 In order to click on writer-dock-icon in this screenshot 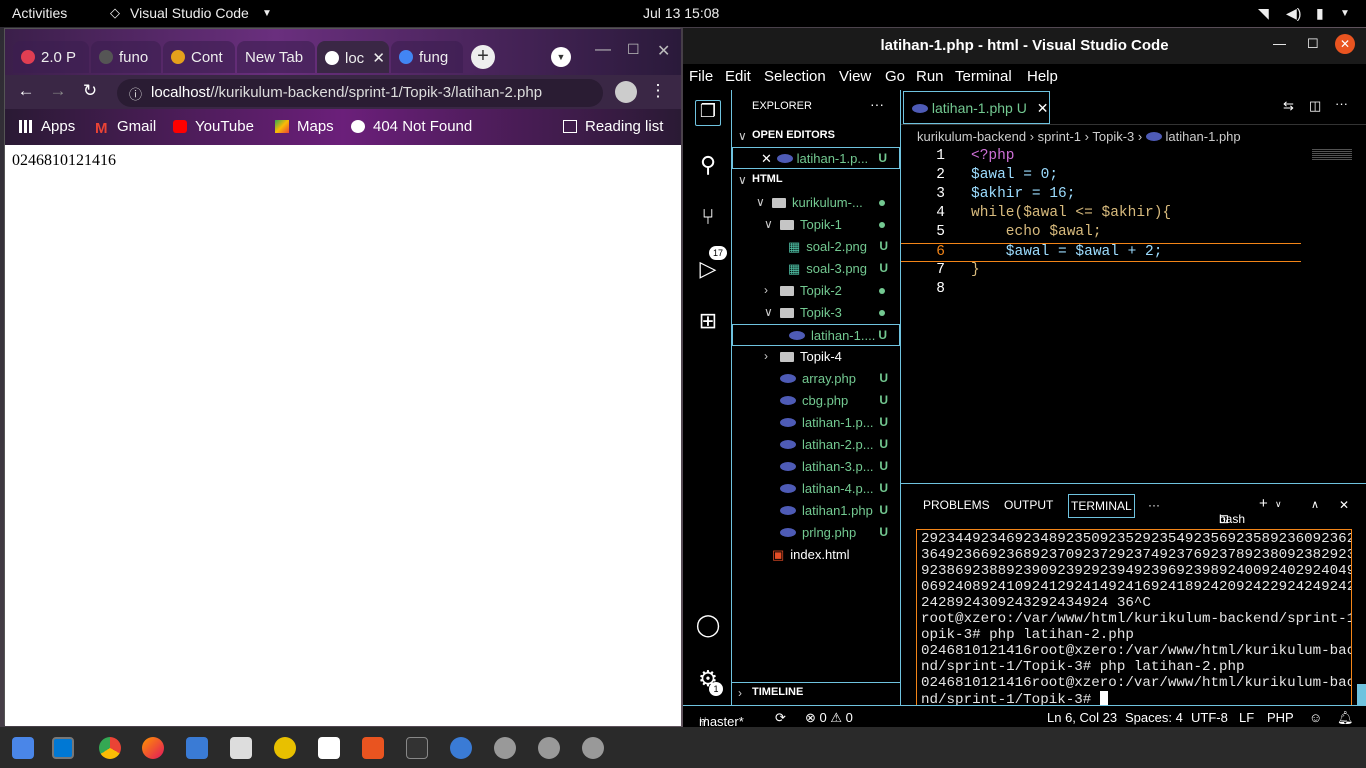, I will do `click(329, 748)`.